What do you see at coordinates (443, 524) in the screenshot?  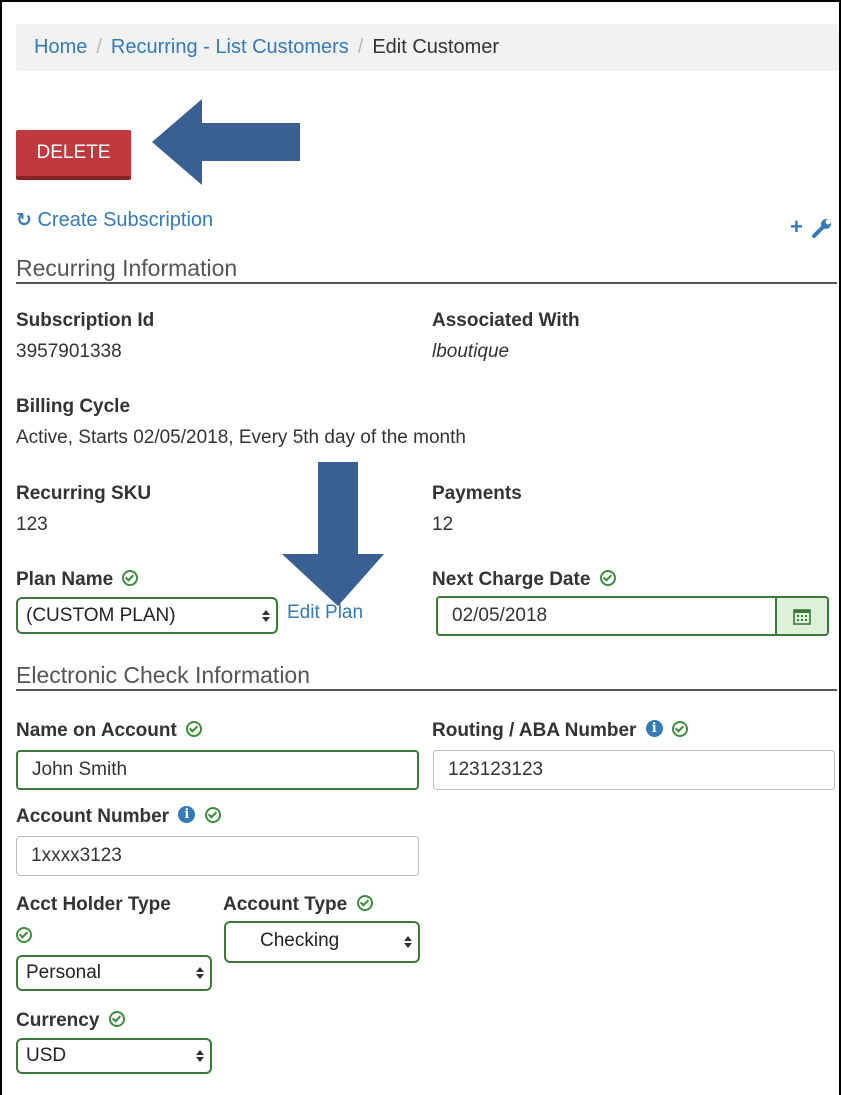 I see `payments-value: 12` at bounding box center [443, 524].